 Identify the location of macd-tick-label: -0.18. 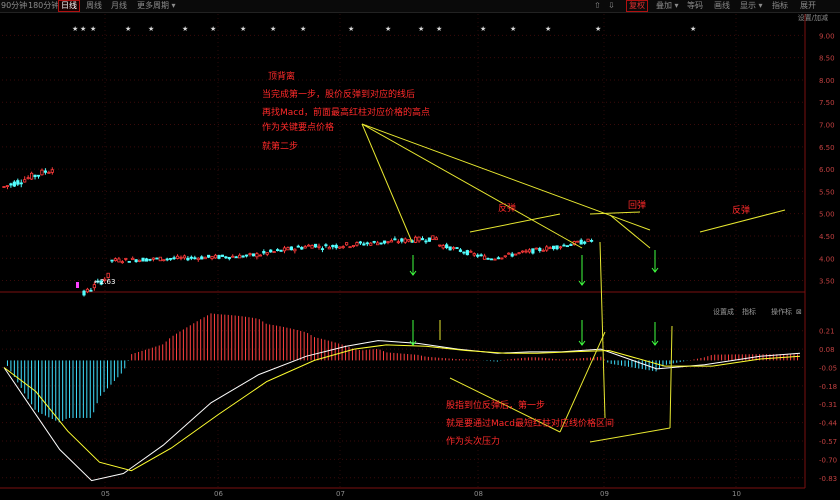
(828, 387).